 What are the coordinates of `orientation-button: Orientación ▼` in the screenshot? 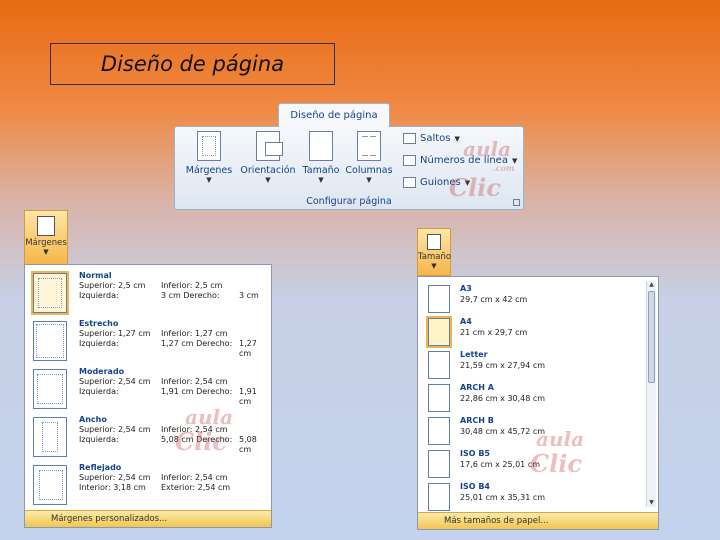 It's located at (268, 157).